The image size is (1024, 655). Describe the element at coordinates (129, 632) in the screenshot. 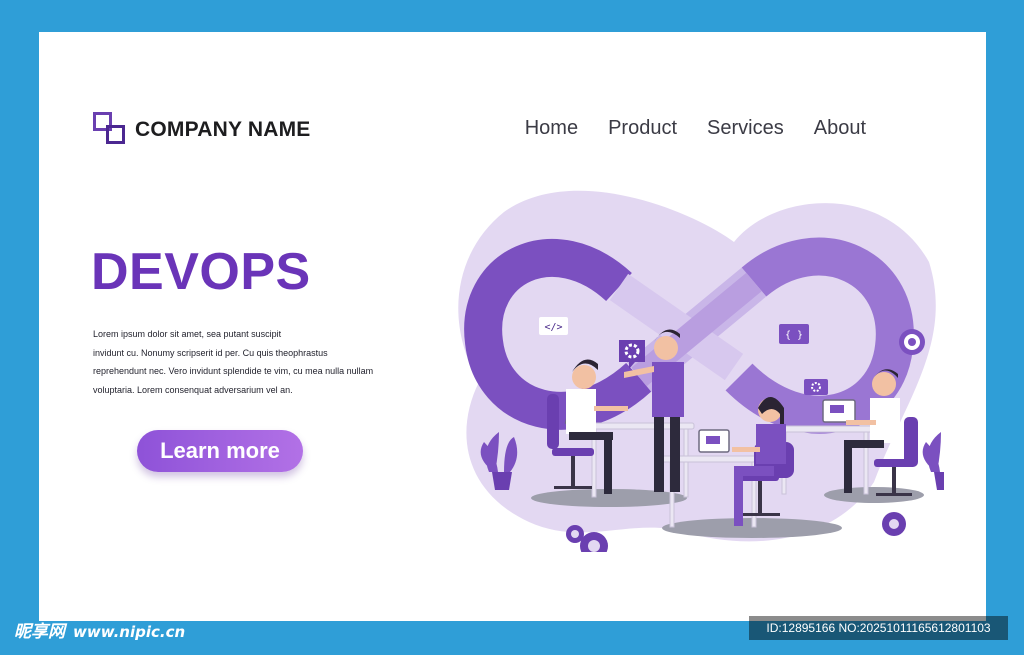

I see `watermark-url: www.nipic.cn` at that location.